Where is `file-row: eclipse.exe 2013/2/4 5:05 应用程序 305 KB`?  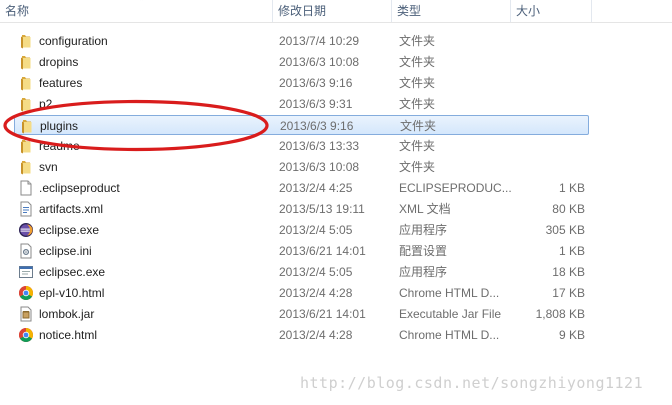 file-row: eclipse.exe 2013/2/4 5:05 应用程序 305 KB is located at coordinates (301, 230).